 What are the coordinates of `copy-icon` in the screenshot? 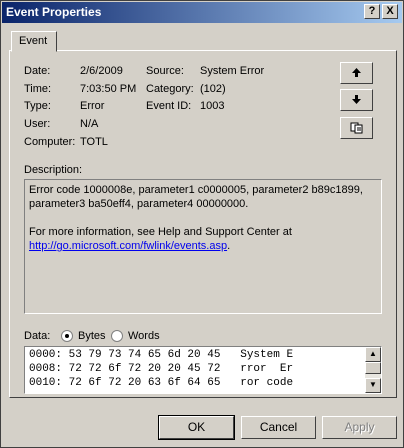 It's located at (356, 128).